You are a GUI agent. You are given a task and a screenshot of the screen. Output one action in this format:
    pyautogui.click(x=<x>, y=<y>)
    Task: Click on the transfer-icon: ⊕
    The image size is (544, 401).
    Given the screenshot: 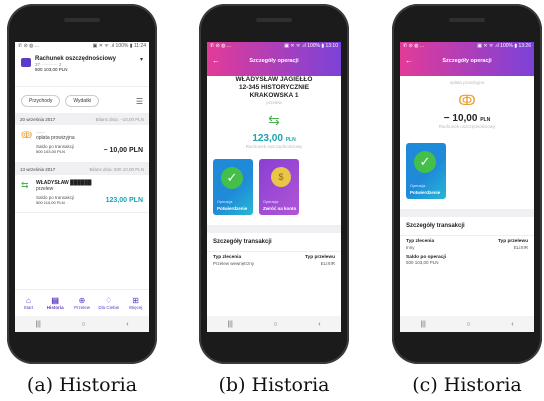 What is the action you would take?
    pyautogui.click(x=82, y=300)
    